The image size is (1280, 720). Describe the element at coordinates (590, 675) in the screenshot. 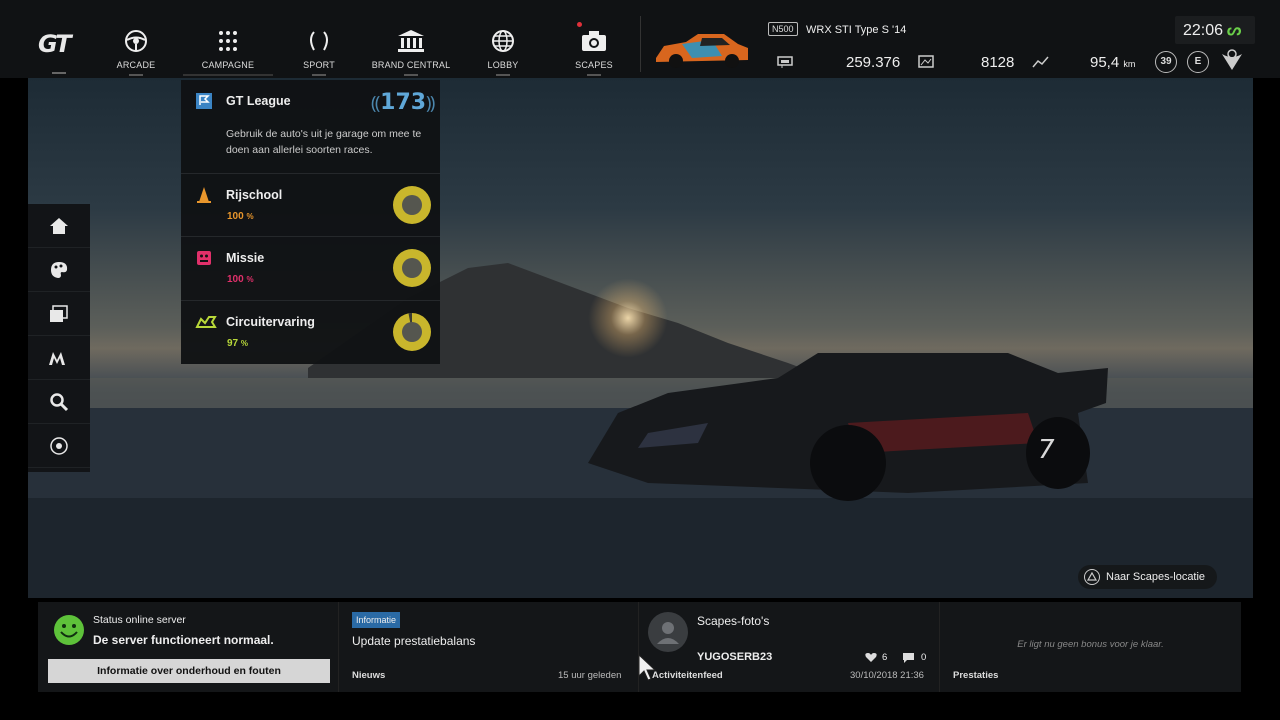

I see `news-time: 15 uur geleden` at that location.